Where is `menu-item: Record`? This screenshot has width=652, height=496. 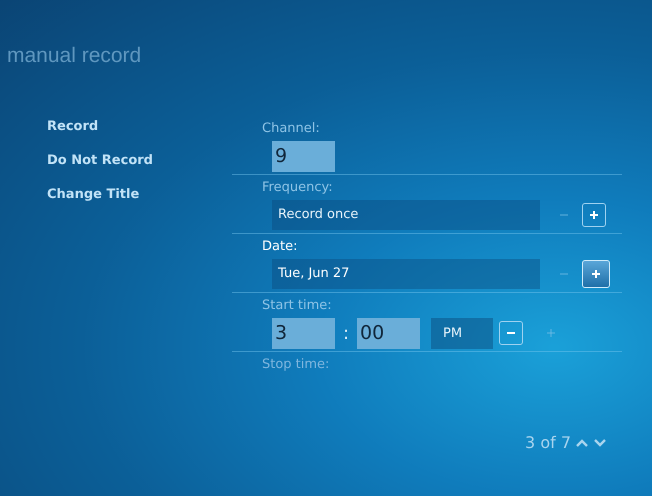
menu-item: Record is located at coordinates (72, 127).